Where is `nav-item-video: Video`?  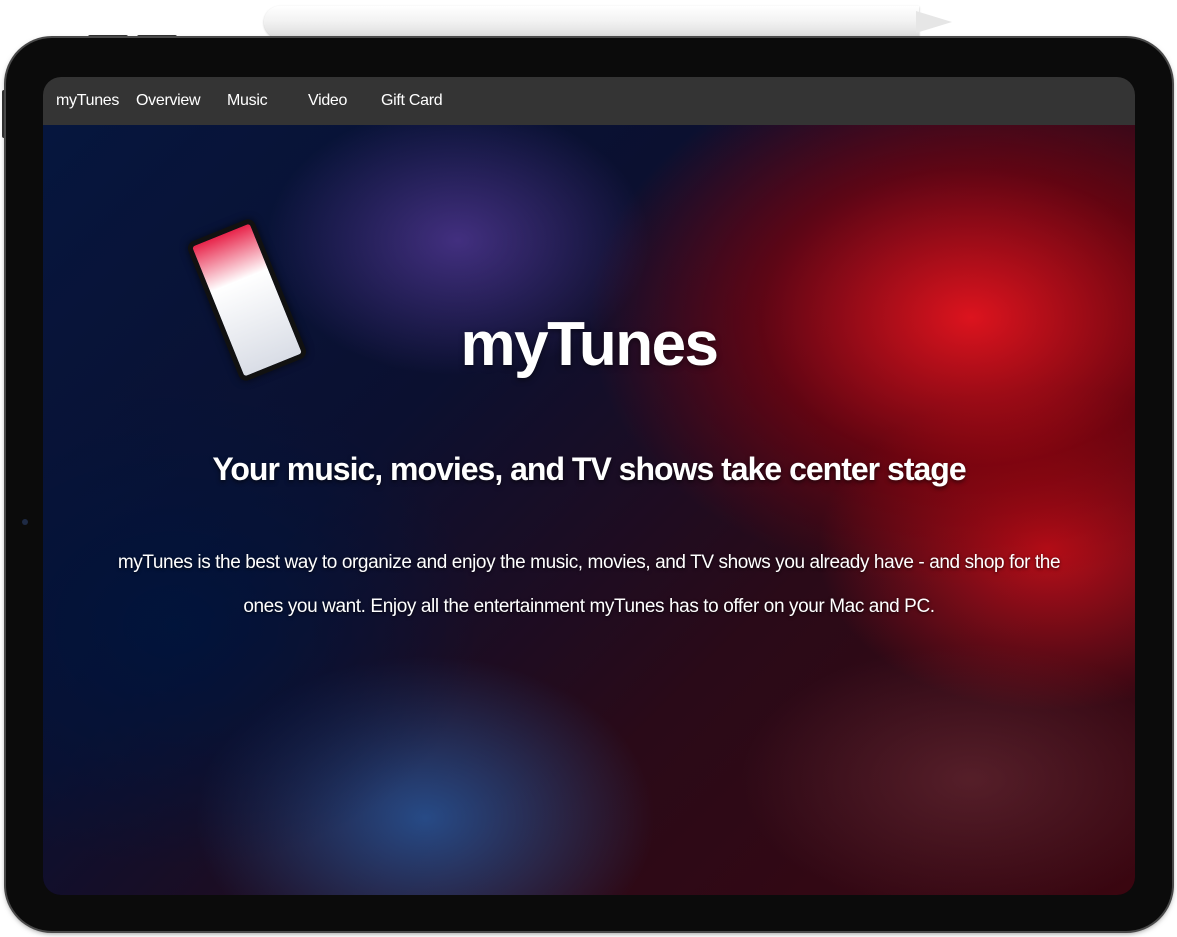
nav-item-video: Video is located at coordinates (327, 101).